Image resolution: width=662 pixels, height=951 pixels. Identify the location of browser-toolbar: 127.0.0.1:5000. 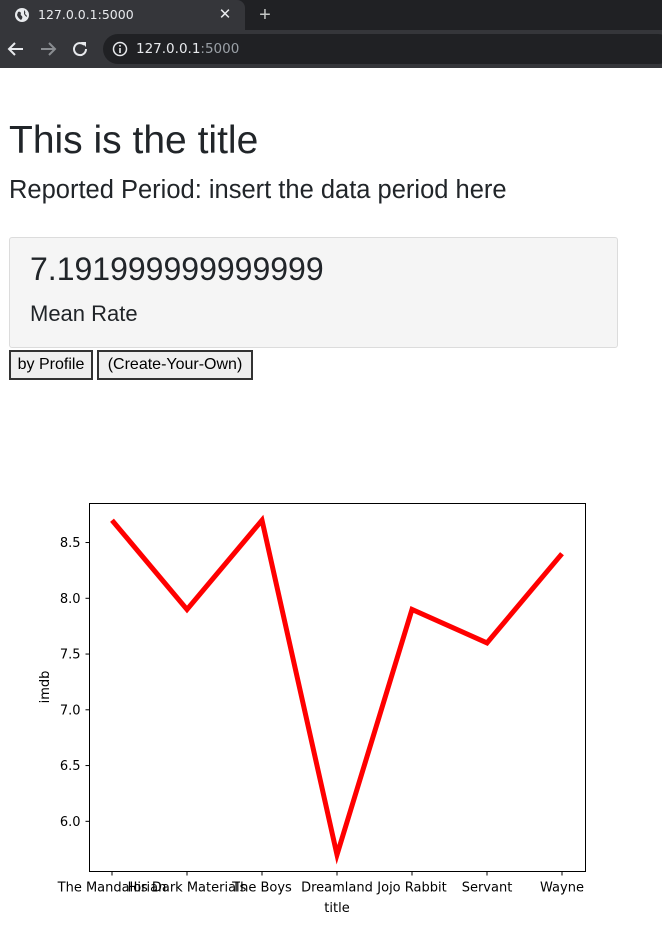
(331, 49).